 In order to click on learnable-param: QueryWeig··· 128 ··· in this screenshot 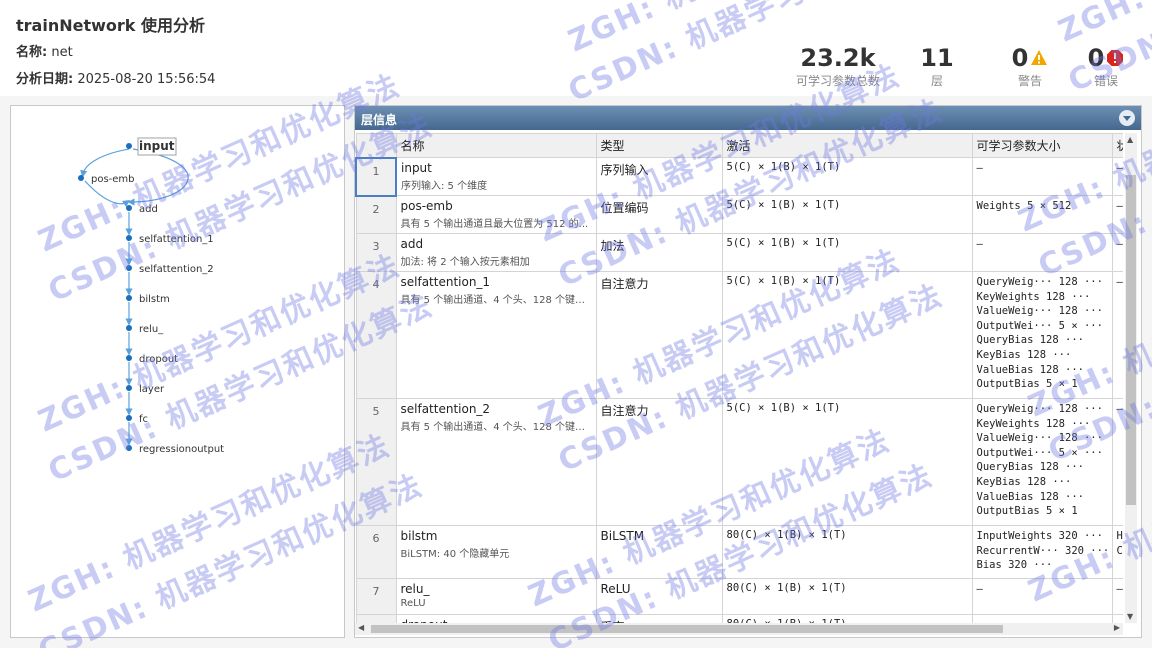, I will do `click(1039, 409)`.